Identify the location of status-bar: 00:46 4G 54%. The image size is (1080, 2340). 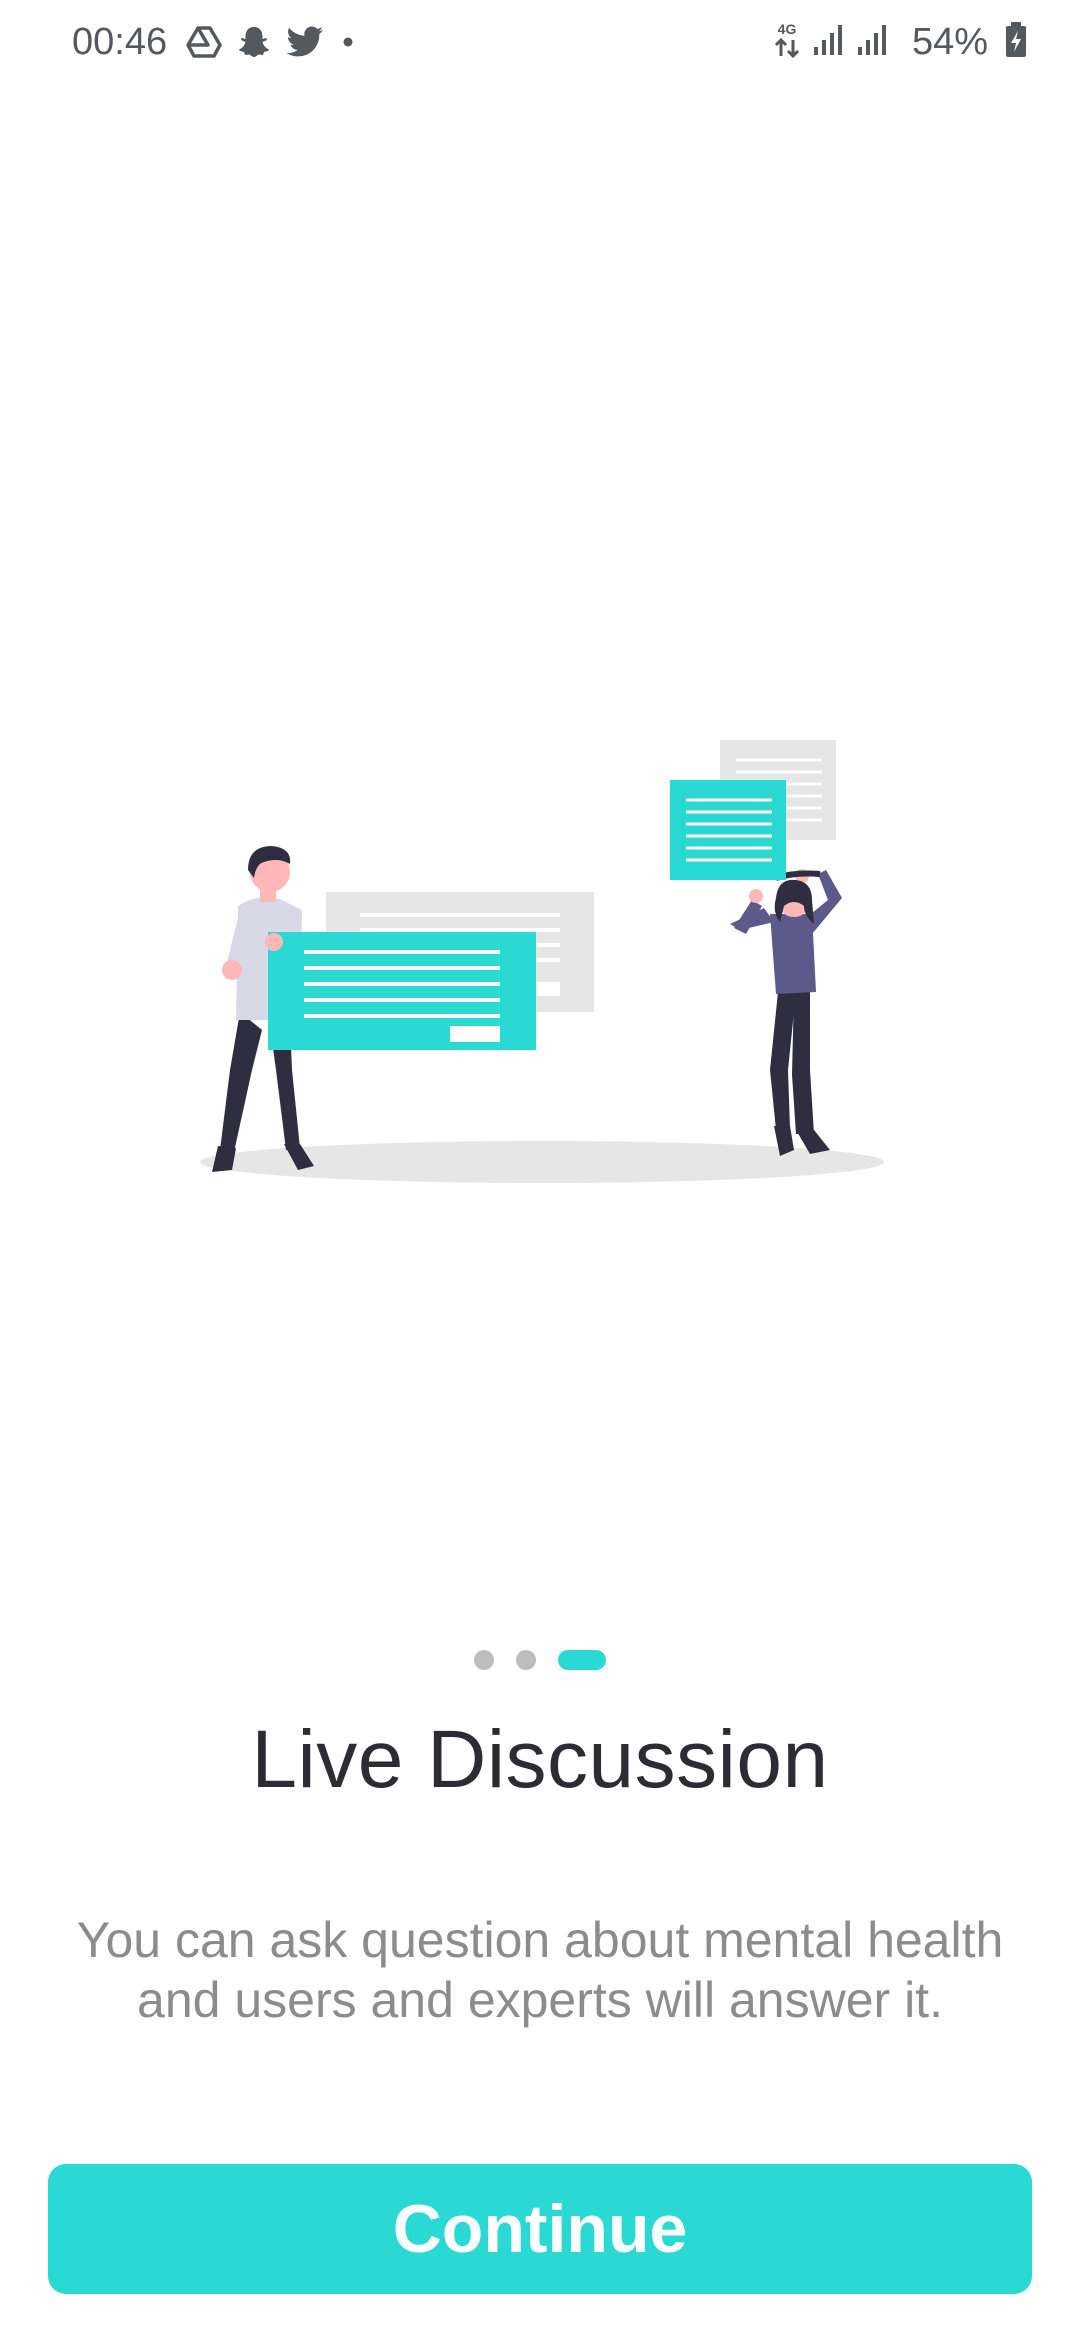
(540, 42).